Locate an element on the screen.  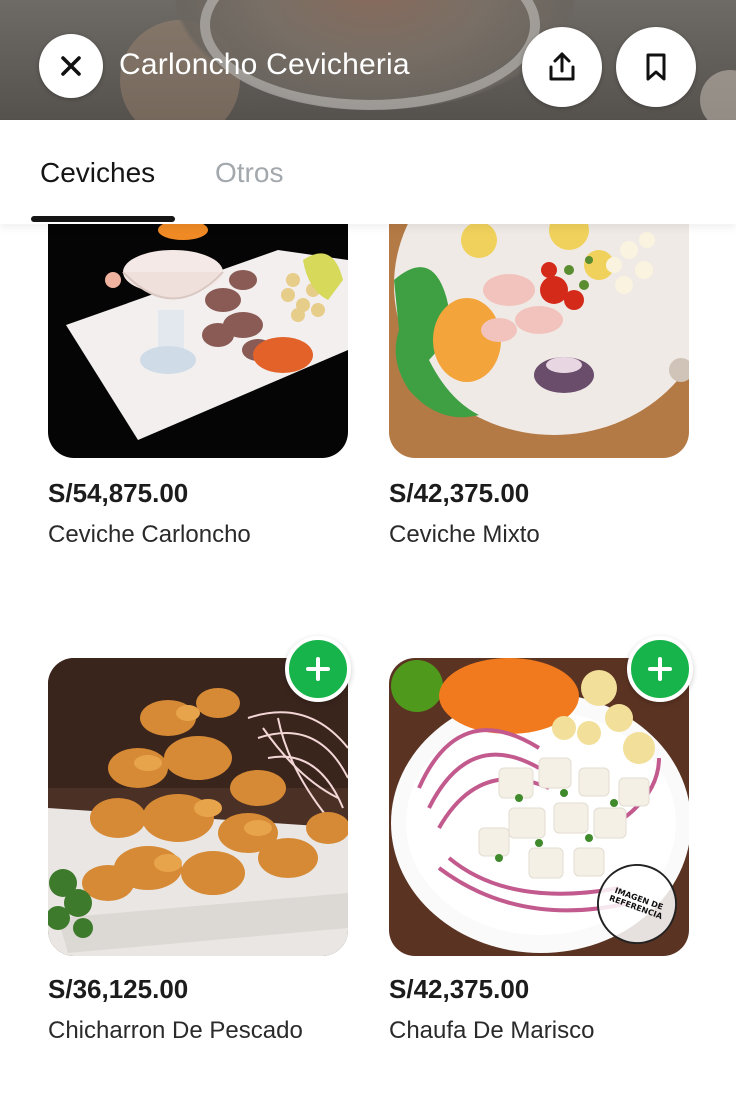
close-icon is located at coordinates (71, 66).